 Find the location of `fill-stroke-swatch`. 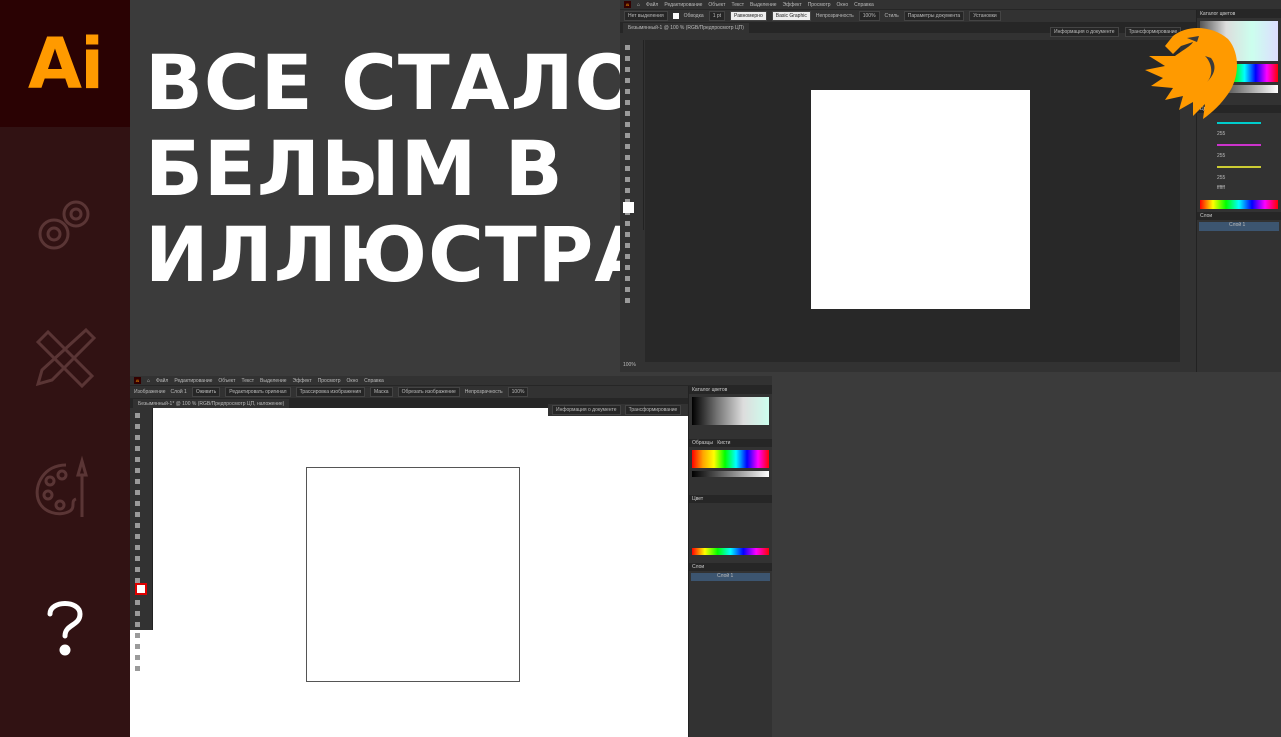

fill-stroke-swatch is located at coordinates (141, 589).